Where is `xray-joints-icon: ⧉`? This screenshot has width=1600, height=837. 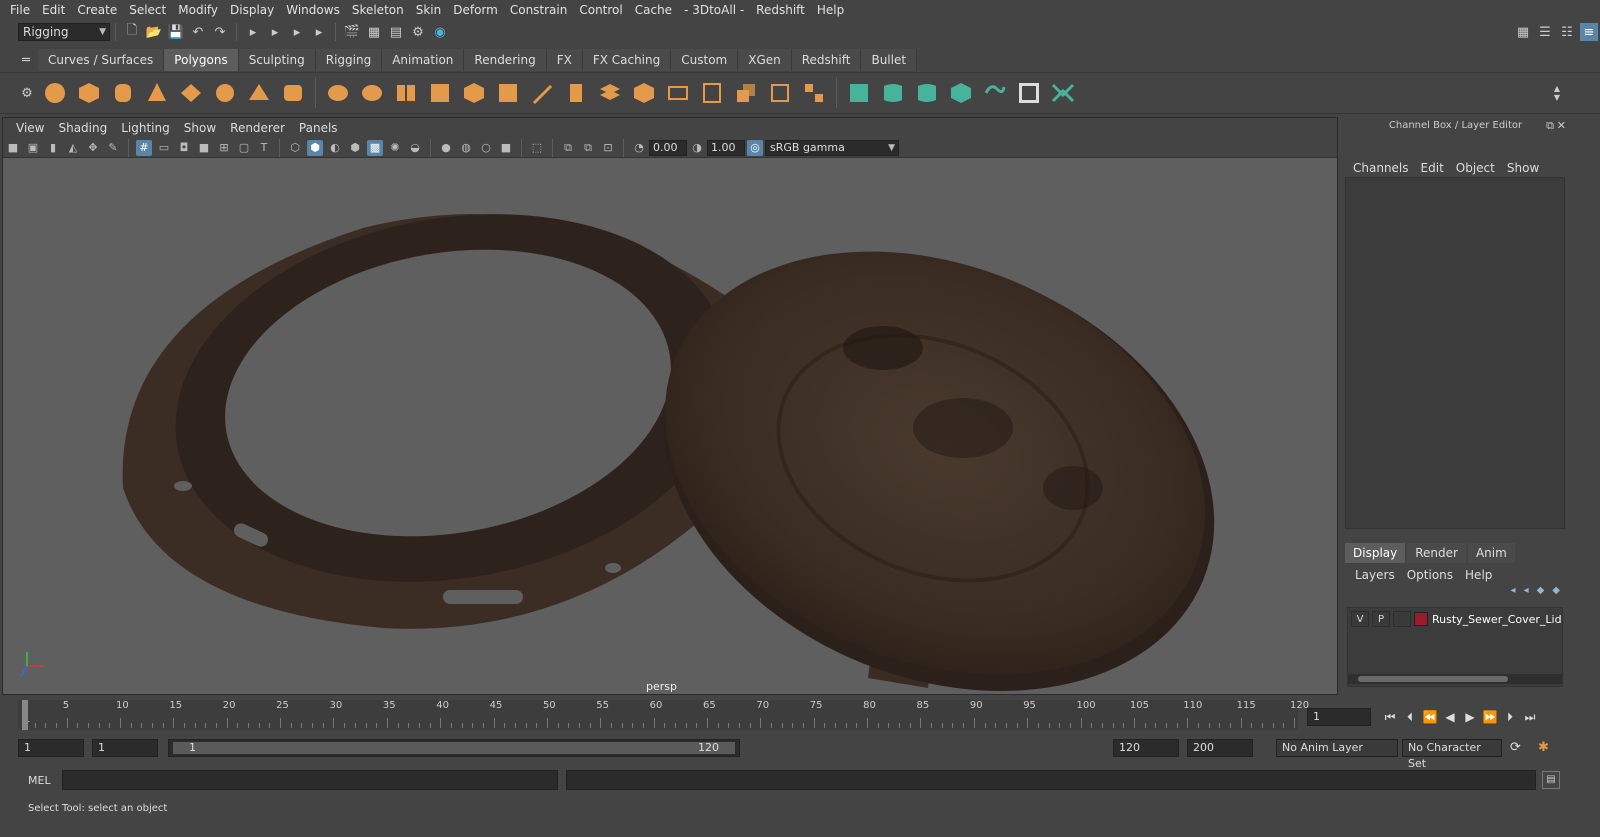
xray-joints-icon: ⧉ is located at coordinates (588, 148).